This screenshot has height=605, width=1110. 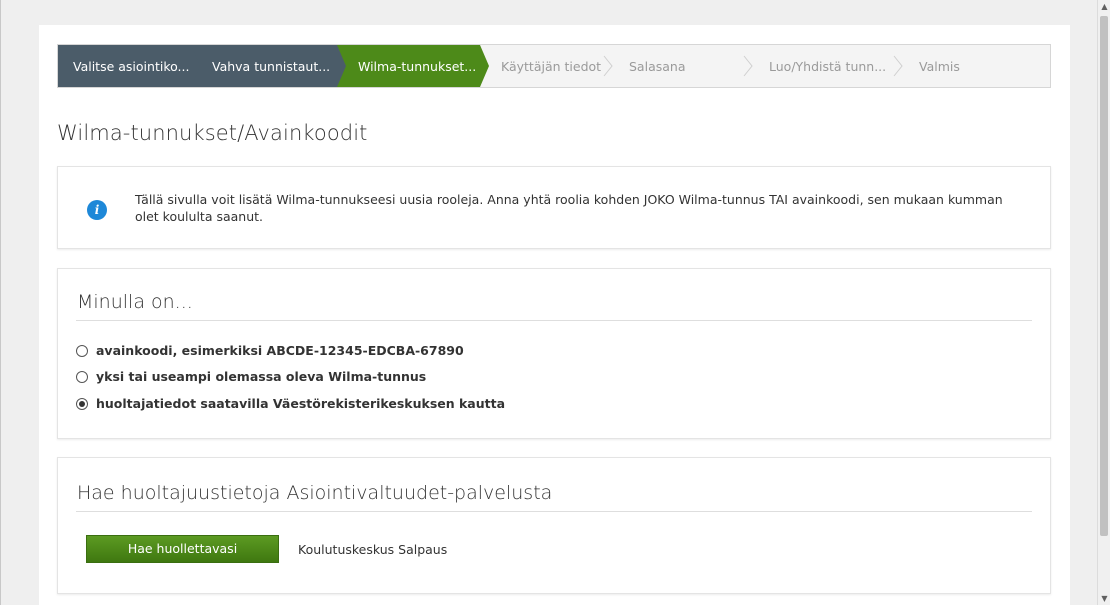 I want to click on page-title: Wilma-tunnukset/Avainkoodit, so click(x=212, y=133).